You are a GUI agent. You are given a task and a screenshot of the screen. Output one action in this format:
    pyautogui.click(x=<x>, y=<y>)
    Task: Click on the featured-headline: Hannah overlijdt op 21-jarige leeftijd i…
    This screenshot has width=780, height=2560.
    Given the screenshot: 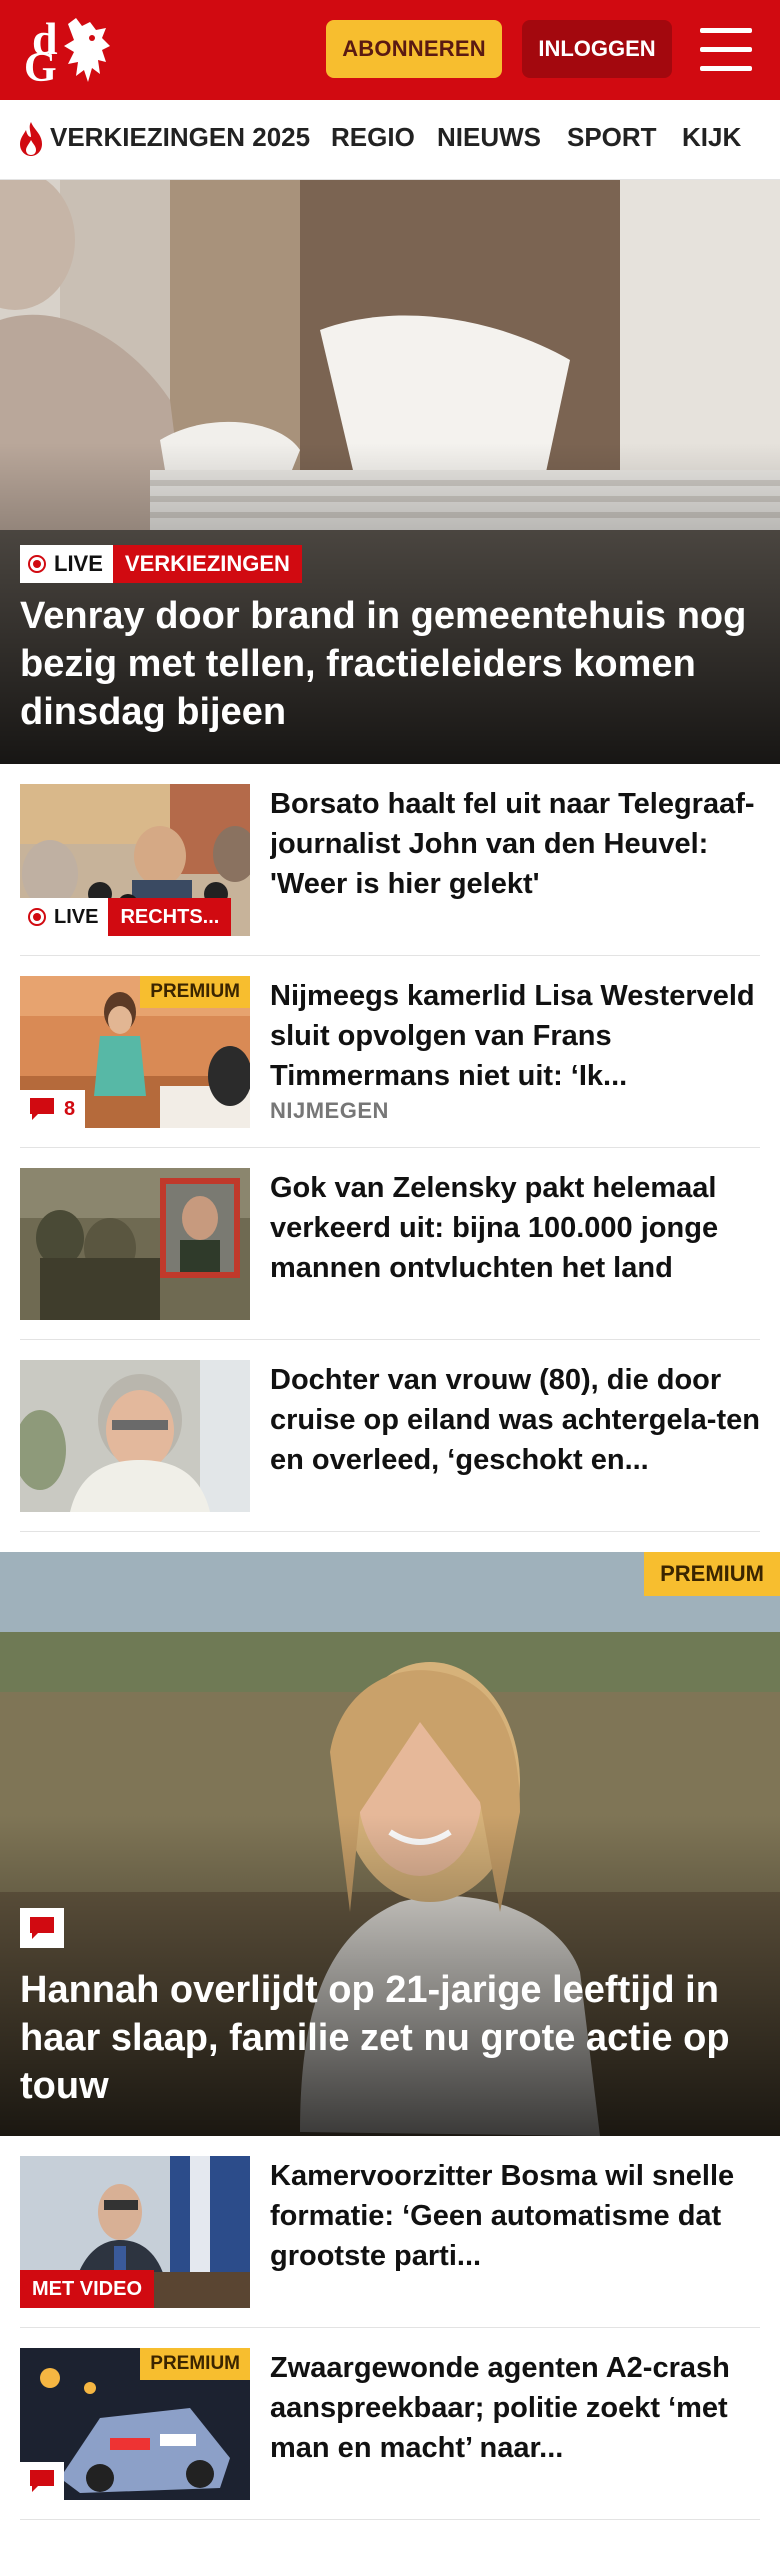 What is the action you would take?
    pyautogui.click(x=390, y=2038)
    